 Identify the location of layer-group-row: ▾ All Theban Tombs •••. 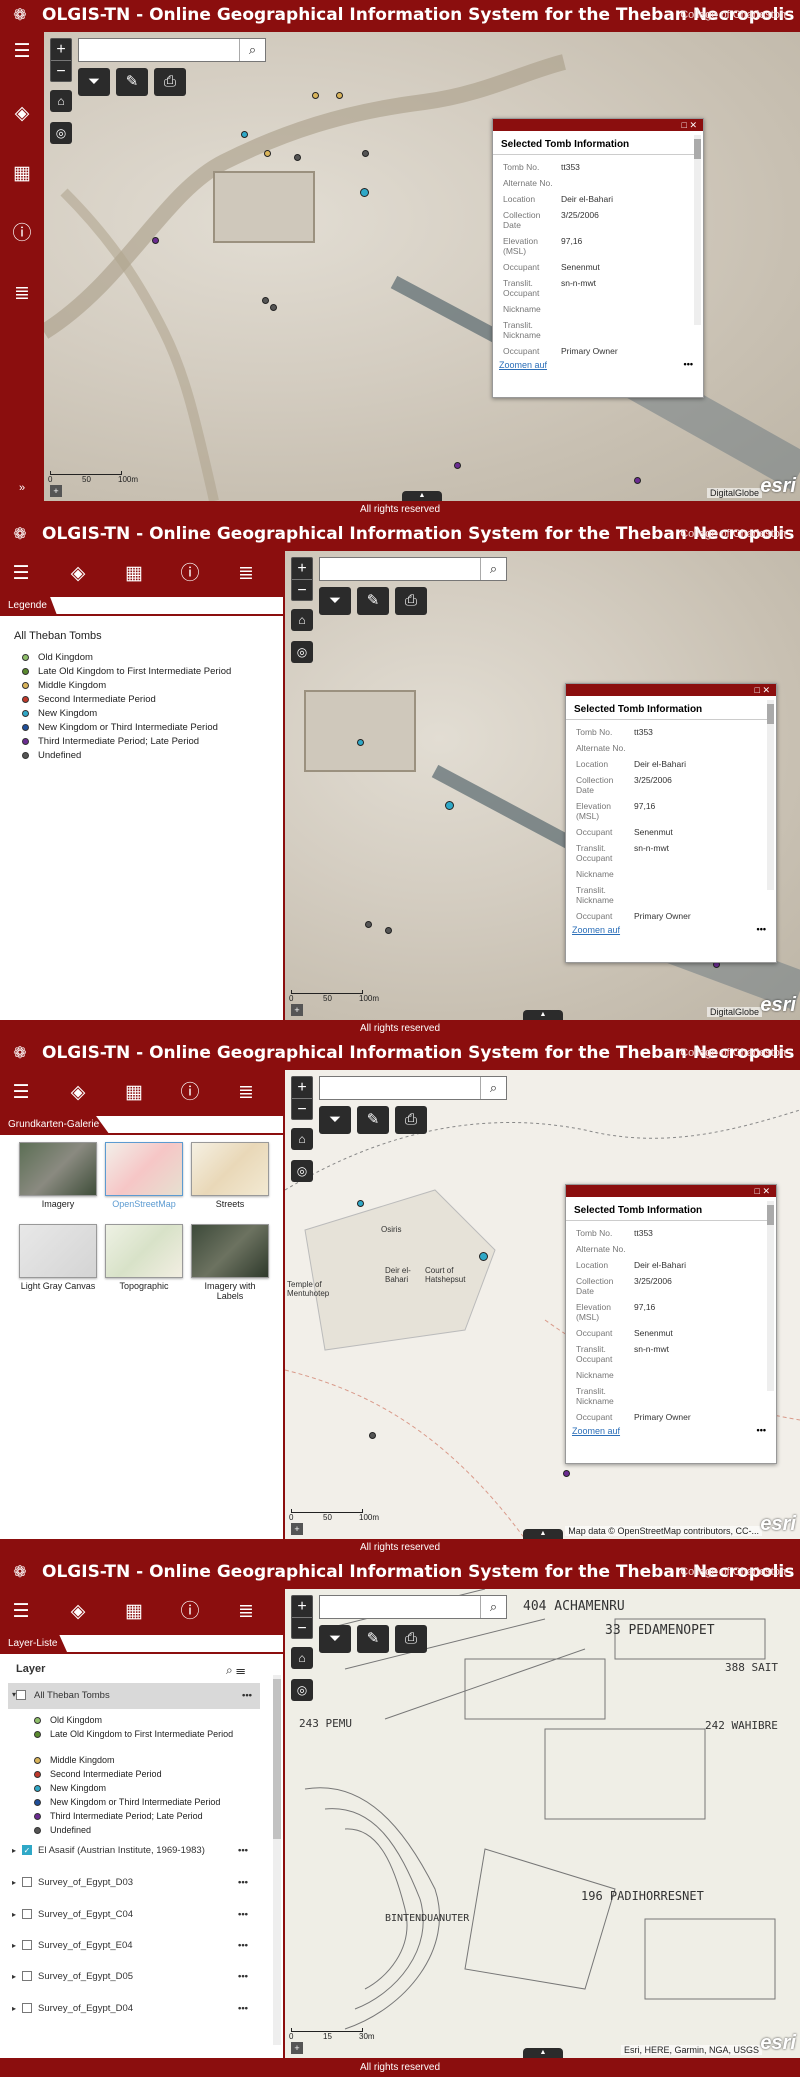
(134, 1696).